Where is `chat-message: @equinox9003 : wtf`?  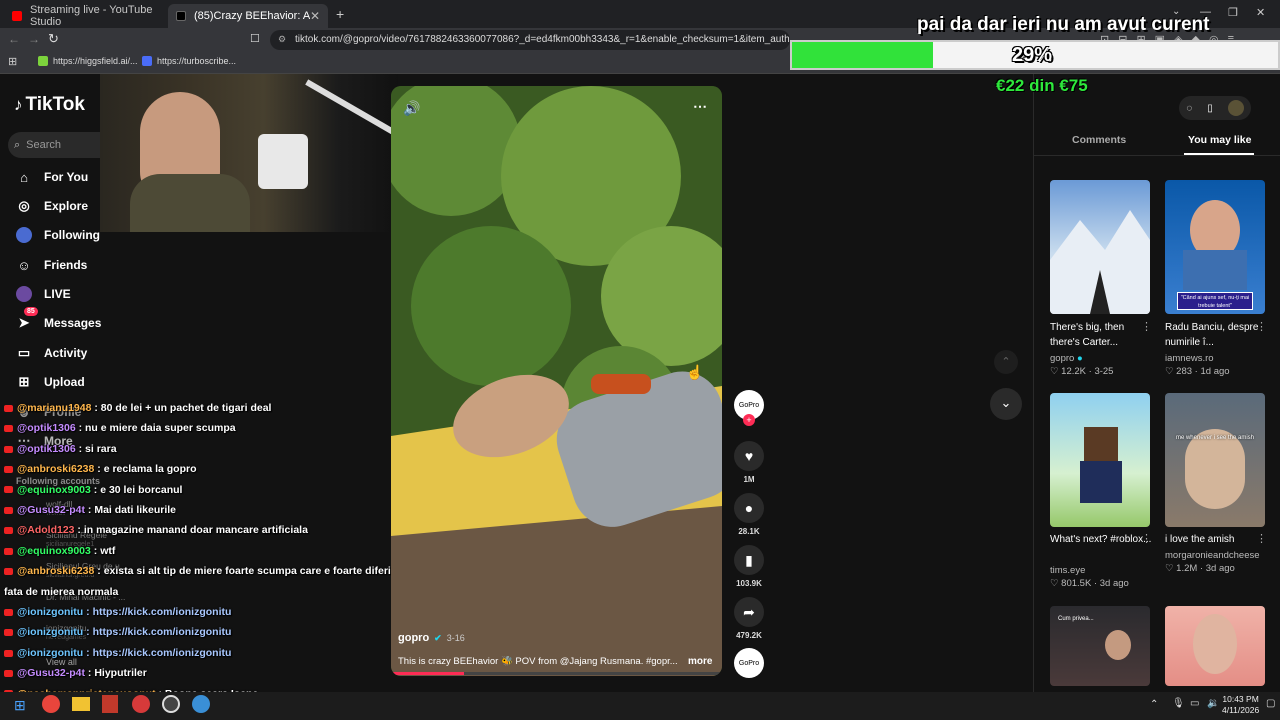
chat-message: @equinox9003 : wtf is located at coordinates (59, 551).